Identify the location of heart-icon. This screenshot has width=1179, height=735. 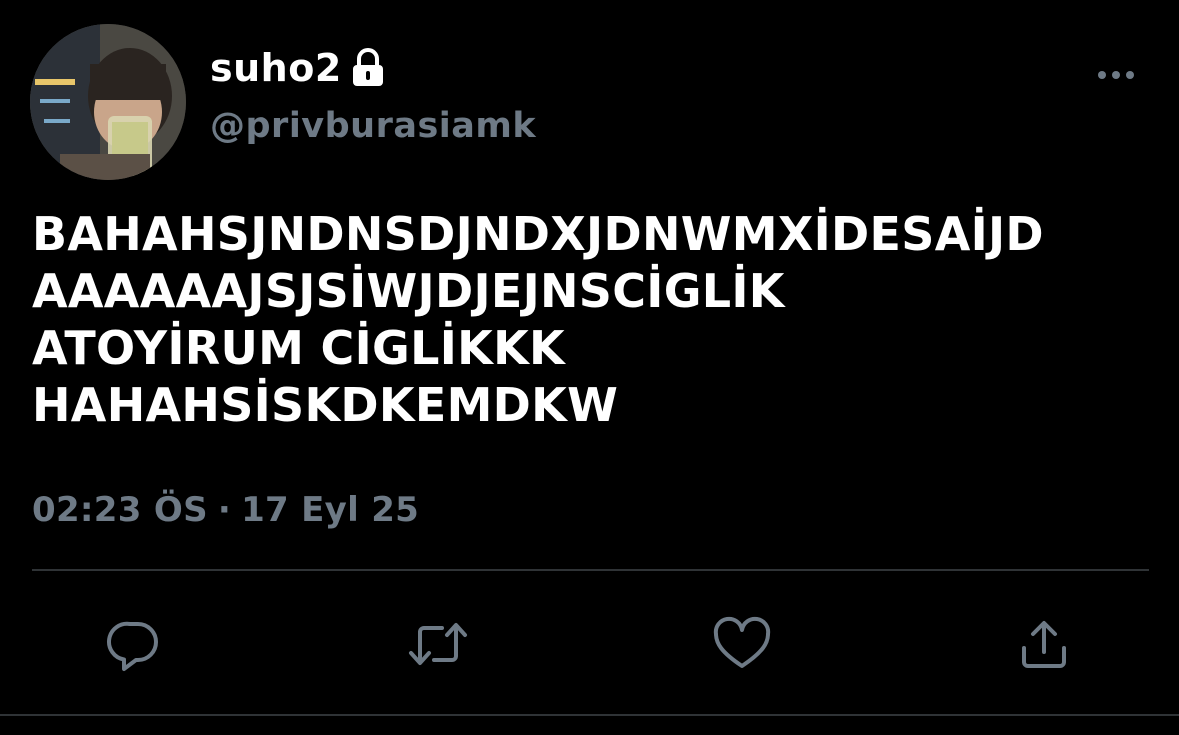
(742, 642).